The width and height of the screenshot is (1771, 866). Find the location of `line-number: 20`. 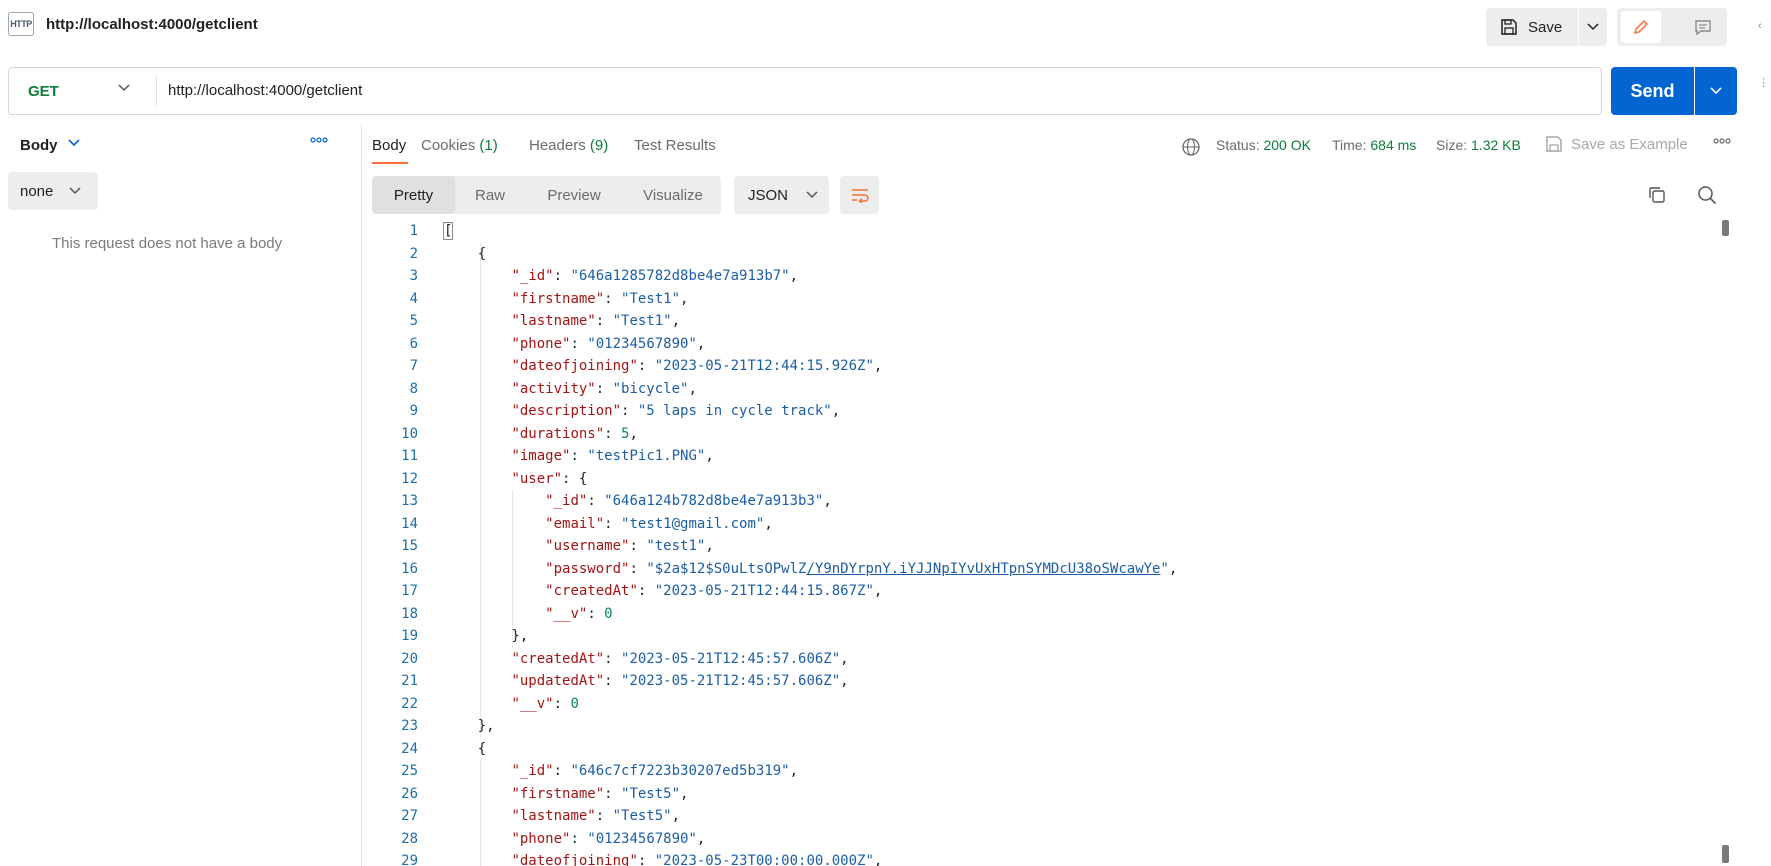

line-number: 20 is located at coordinates (409, 658).